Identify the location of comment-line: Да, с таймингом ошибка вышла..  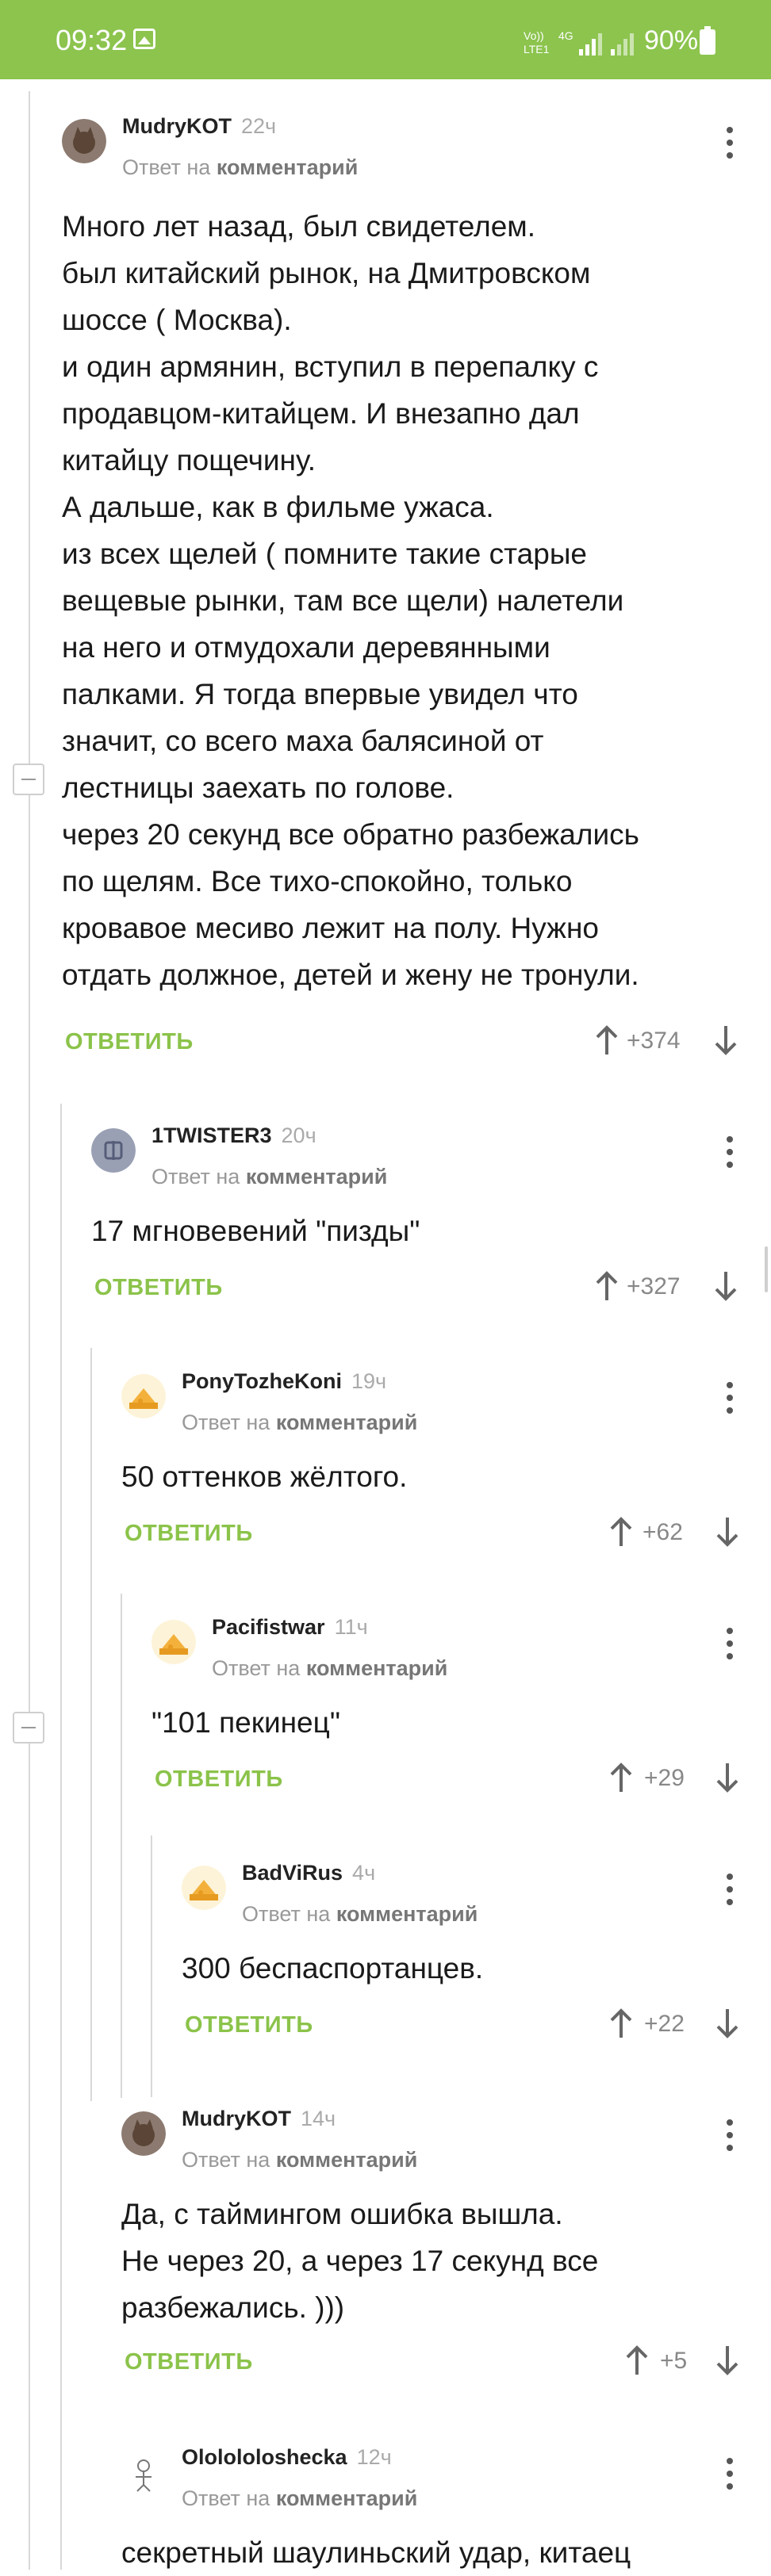
(342, 2214).